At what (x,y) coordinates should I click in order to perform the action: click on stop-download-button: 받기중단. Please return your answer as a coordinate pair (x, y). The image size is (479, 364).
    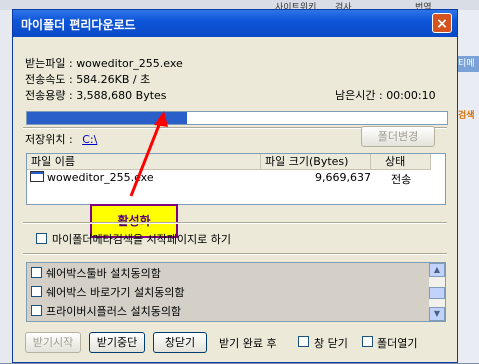
    Looking at the image, I should click on (117, 342).